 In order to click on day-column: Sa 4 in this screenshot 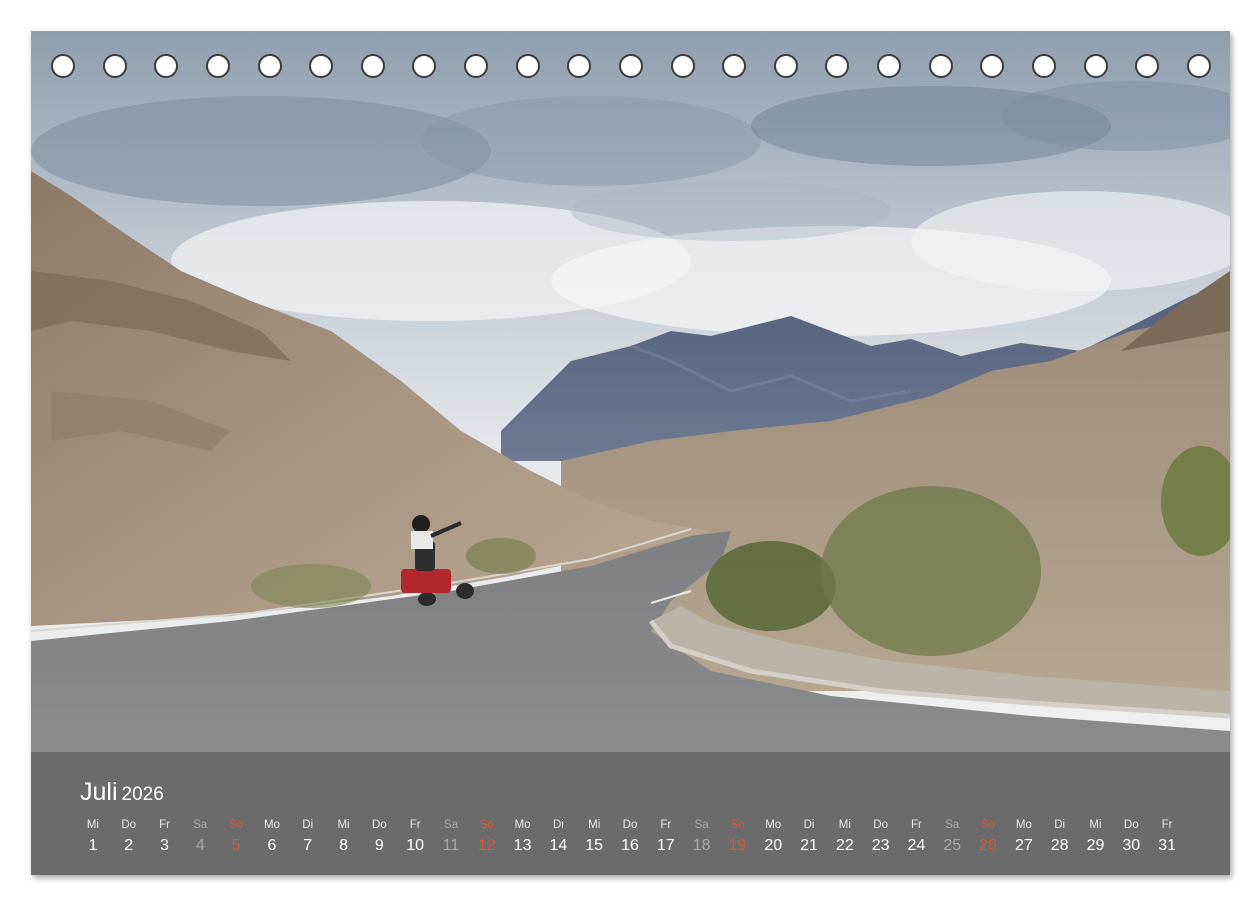, I will do `click(200, 837)`.